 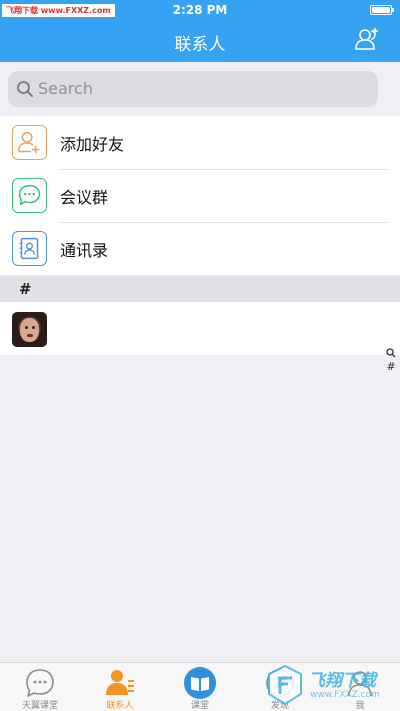 I want to click on search-placeholder: Search, so click(x=65, y=88).